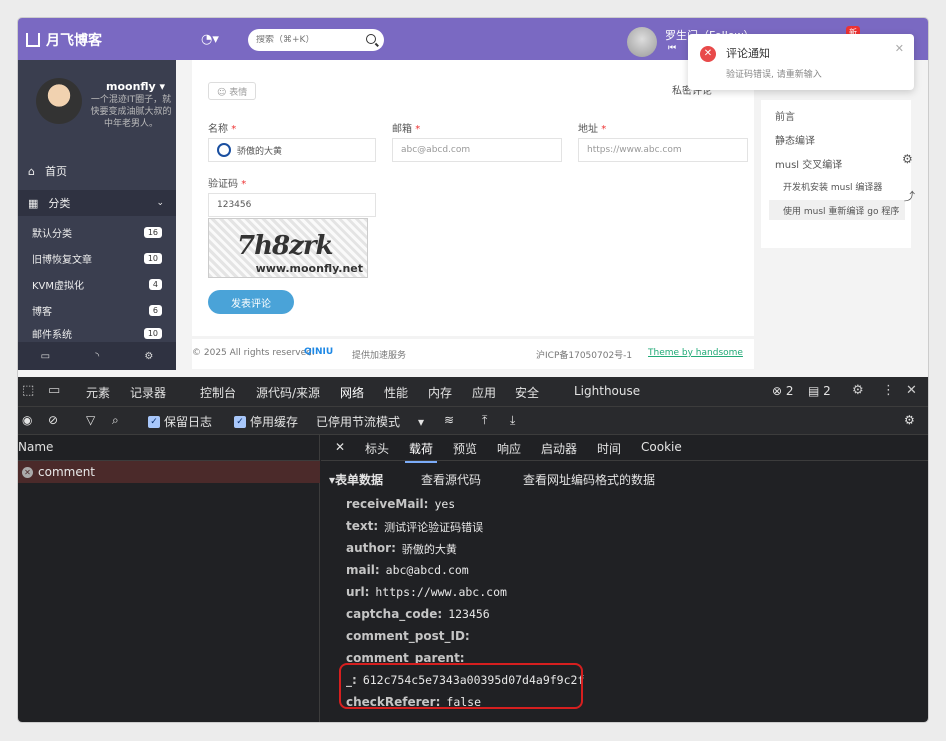 This screenshot has width=946, height=741. Describe the element at coordinates (661, 447) in the screenshot. I see `tab-cookies: Cookie` at that location.